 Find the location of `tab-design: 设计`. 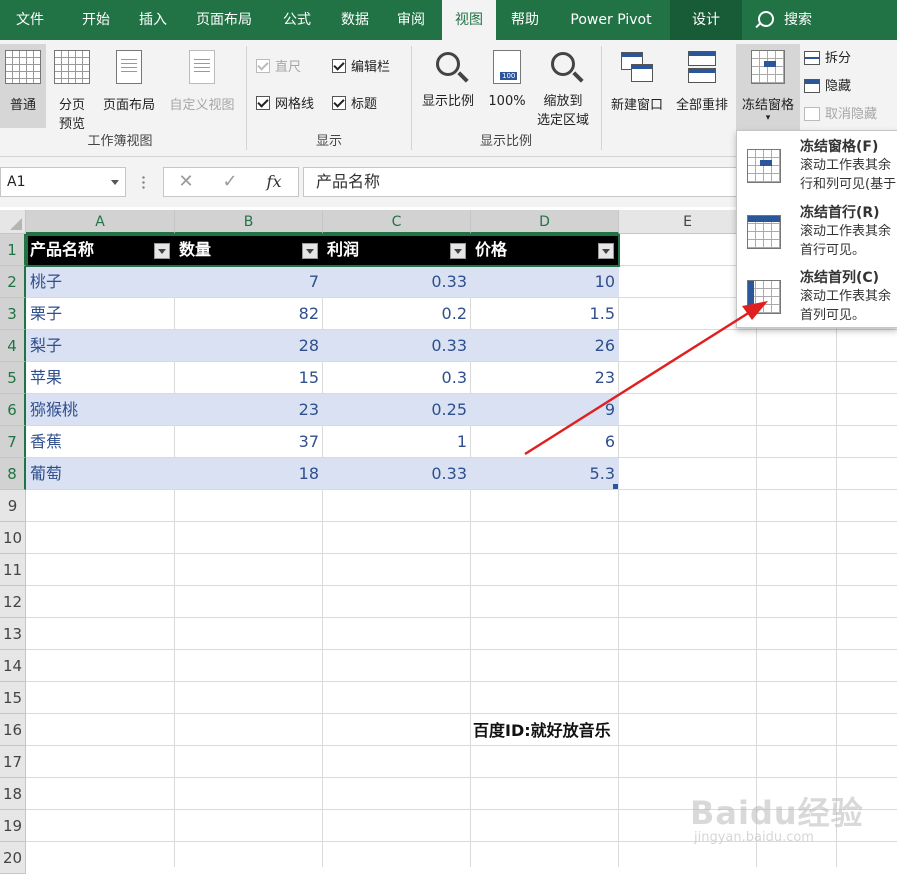

tab-design: 设计 is located at coordinates (706, 20).